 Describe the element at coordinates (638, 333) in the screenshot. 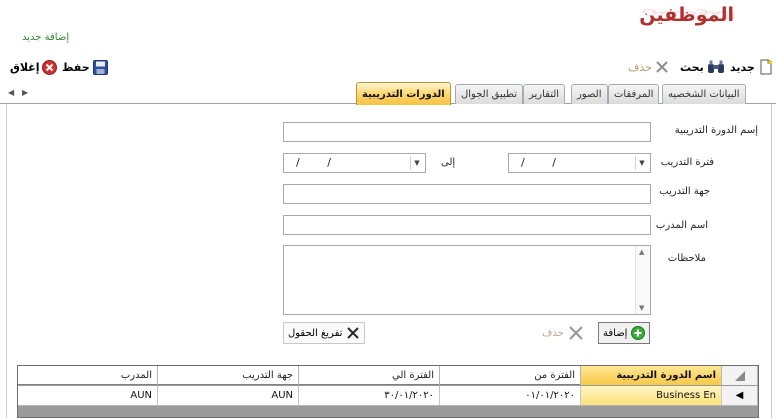

I see `plus-circle-icon` at that location.